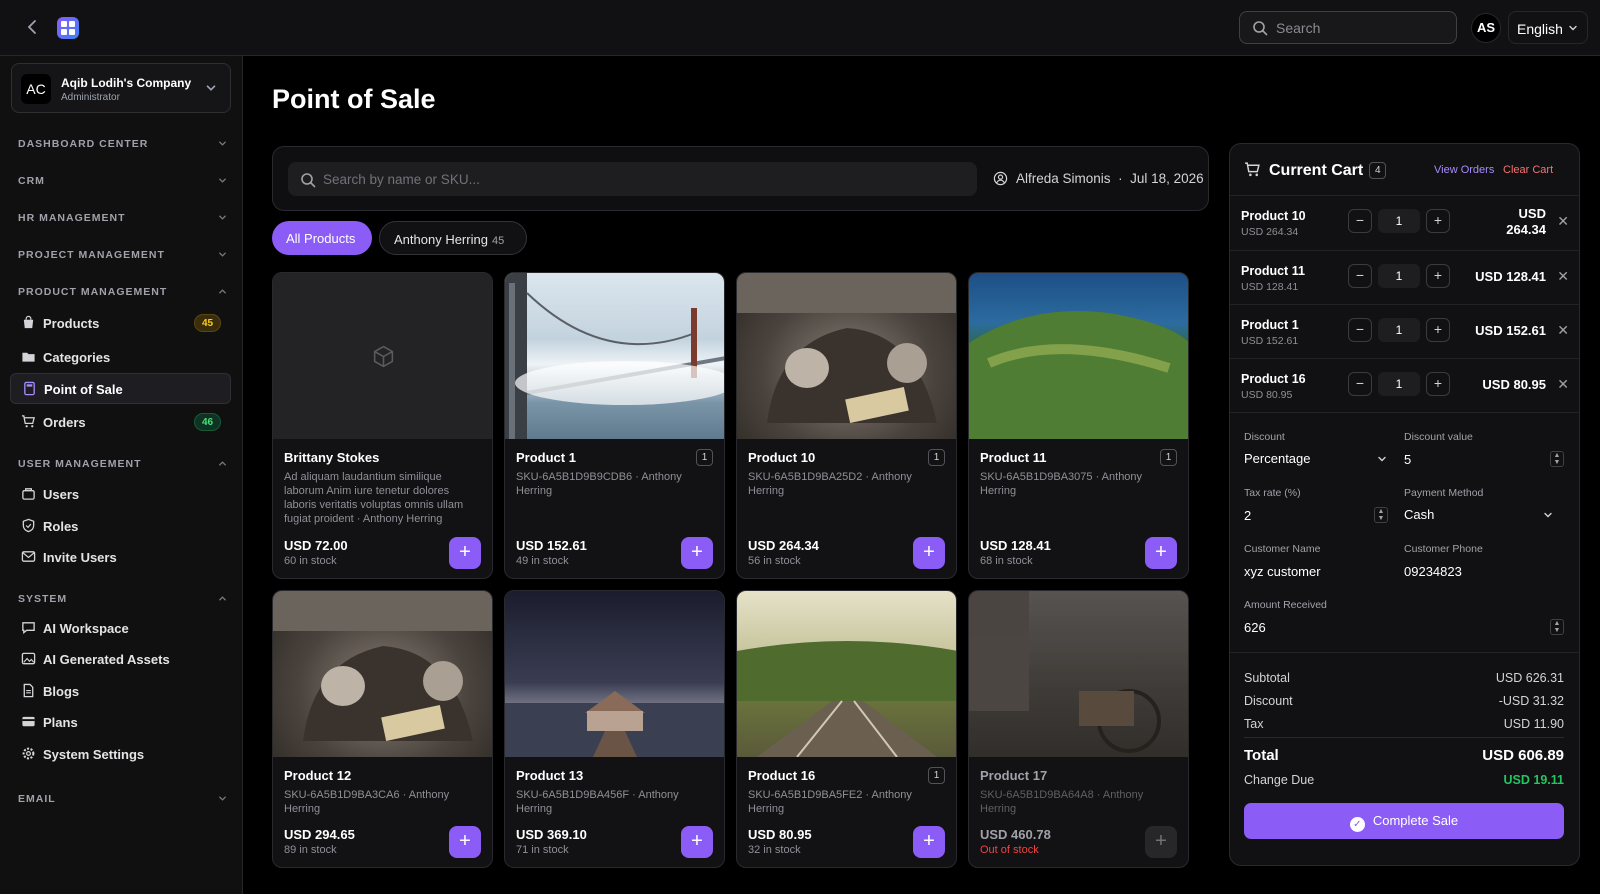  I want to click on view-orders-link: View Orders, so click(1464, 170).